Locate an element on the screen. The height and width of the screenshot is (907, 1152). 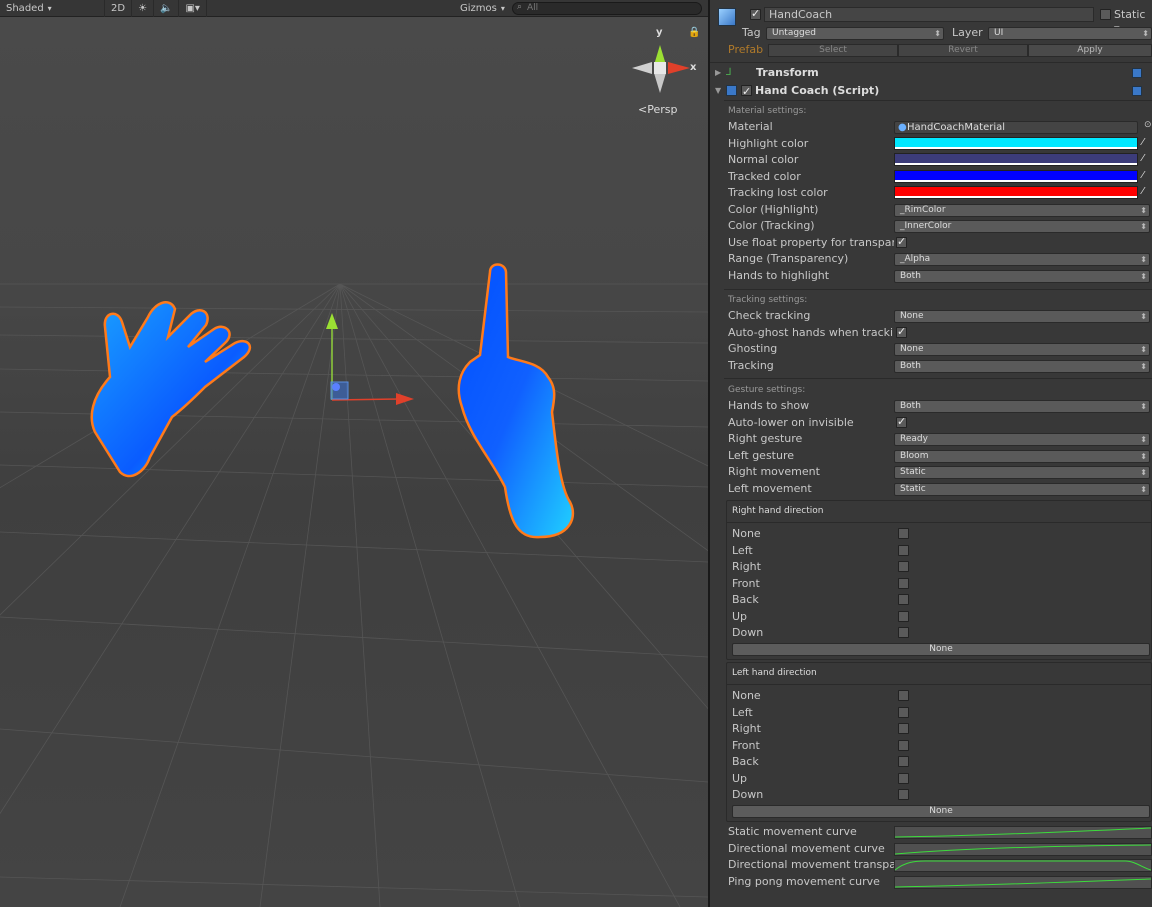
object-name-field: HandCoach is located at coordinates (929, 14).